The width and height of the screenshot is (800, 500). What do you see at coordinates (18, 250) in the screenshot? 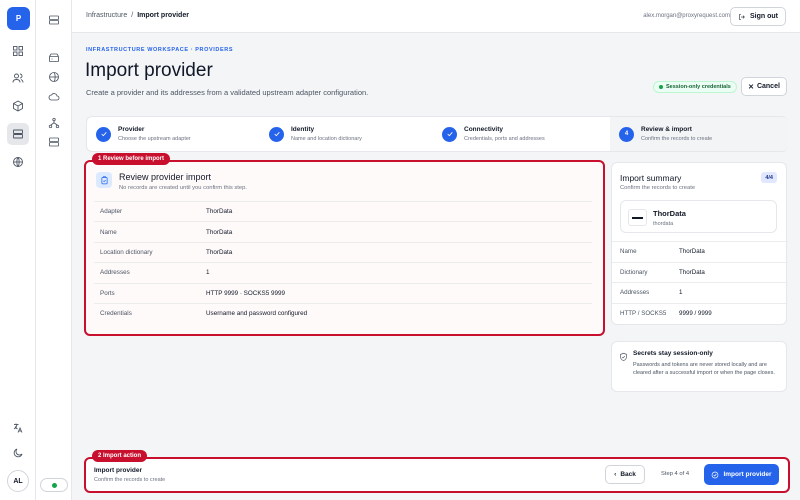
I see `icon-rail: P AL` at bounding box center [18, 250].